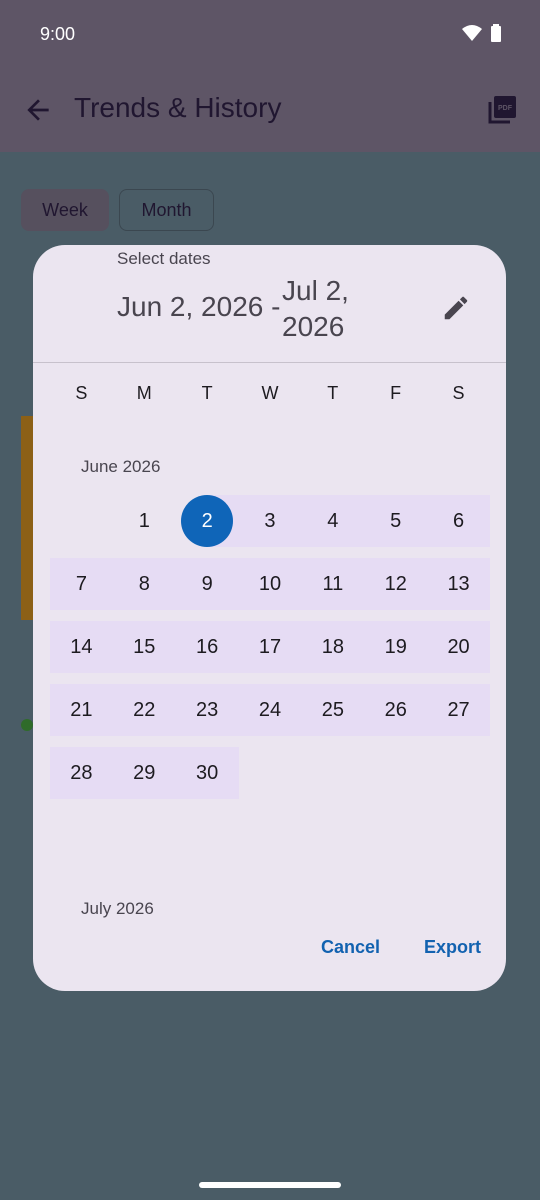  What do you see at coordinates (270, 521) in the screenshot?
I see `calendar-day: 3` at bounding box center [270, 521].